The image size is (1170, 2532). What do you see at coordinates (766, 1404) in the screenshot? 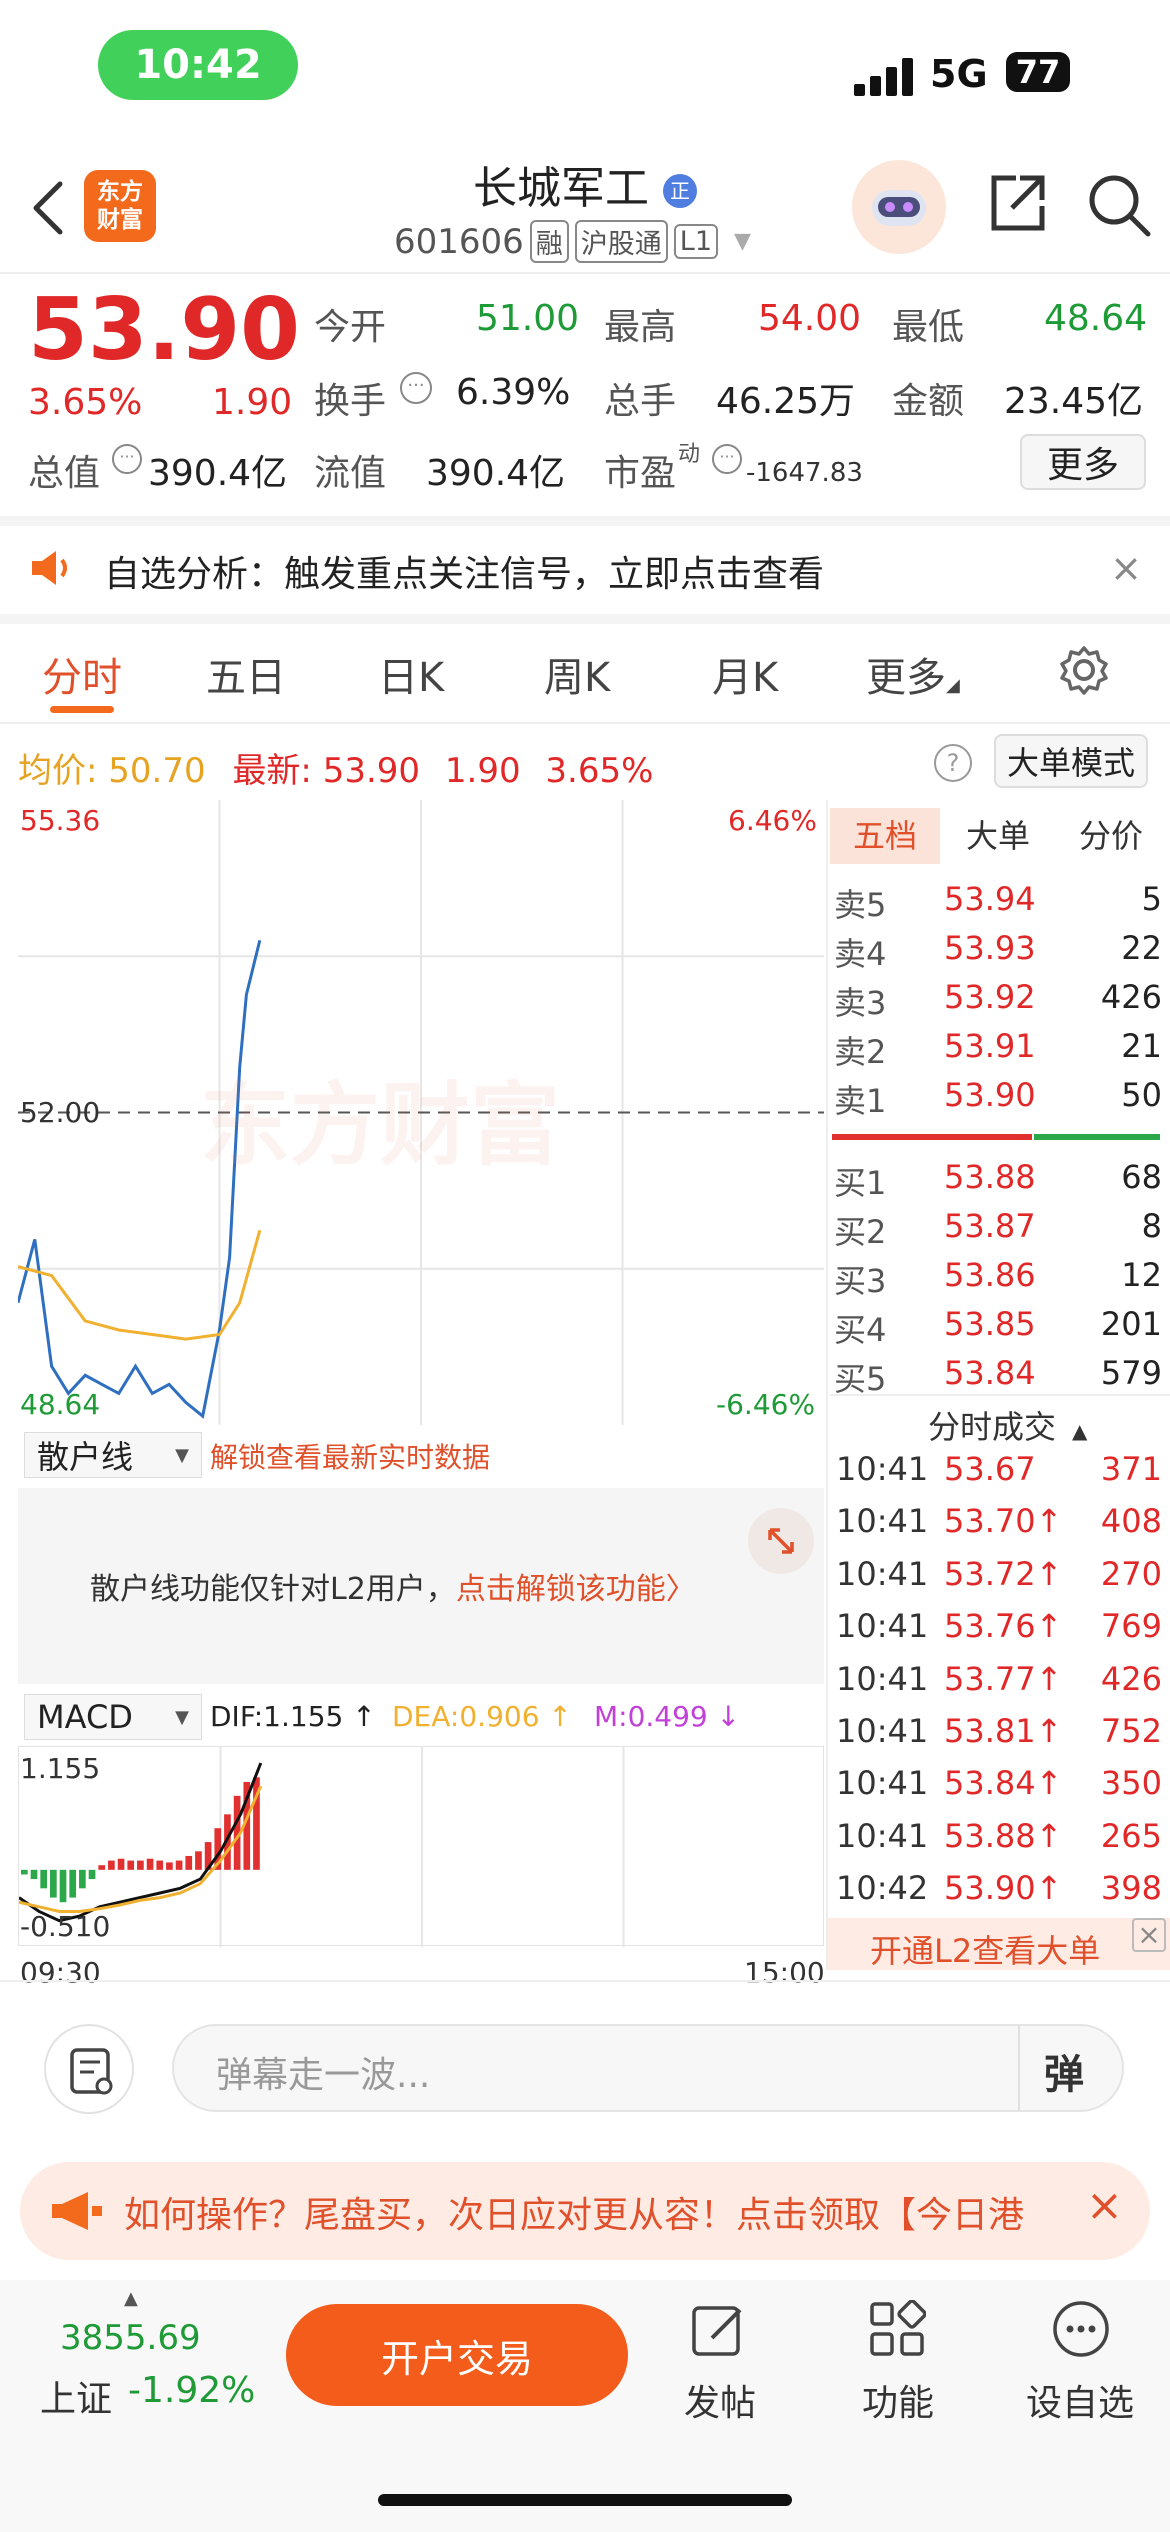
I see `chart-min-pct: -6.46%` at bounding box center [766, 1404].